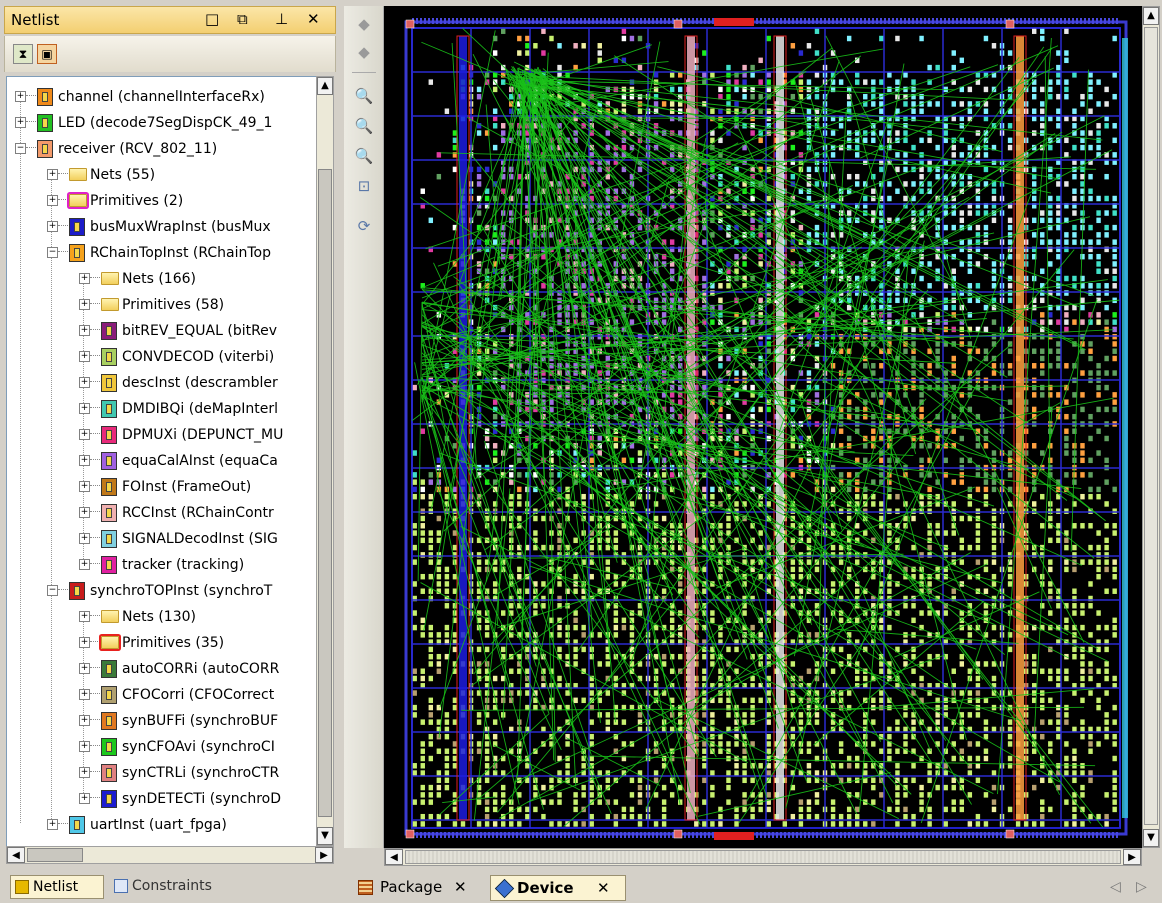  I want to click on restore-icon: □, so click(212, 19).